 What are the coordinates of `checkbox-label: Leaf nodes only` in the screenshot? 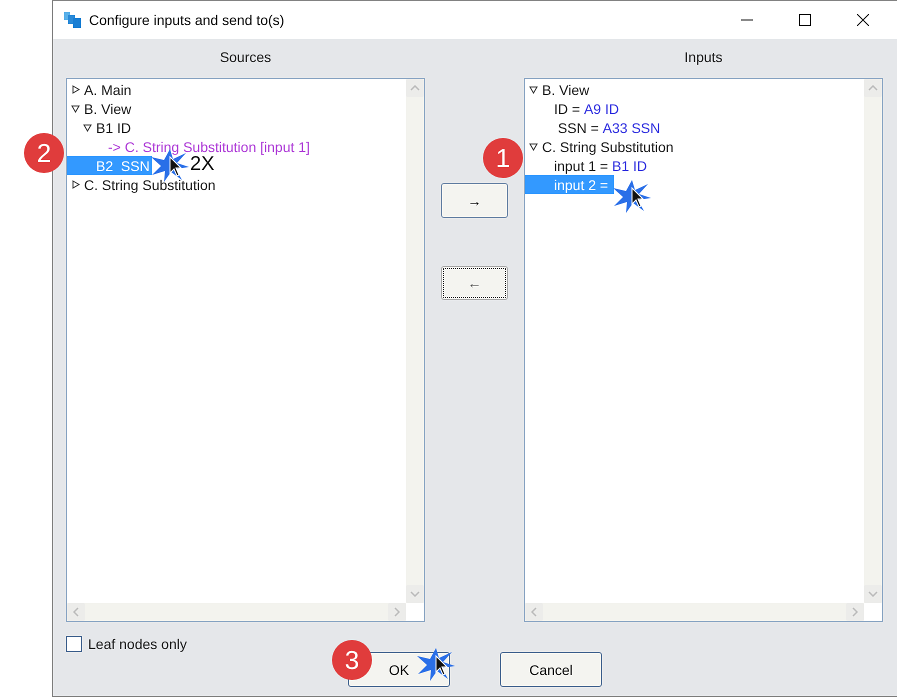 It's located at (137, 644).